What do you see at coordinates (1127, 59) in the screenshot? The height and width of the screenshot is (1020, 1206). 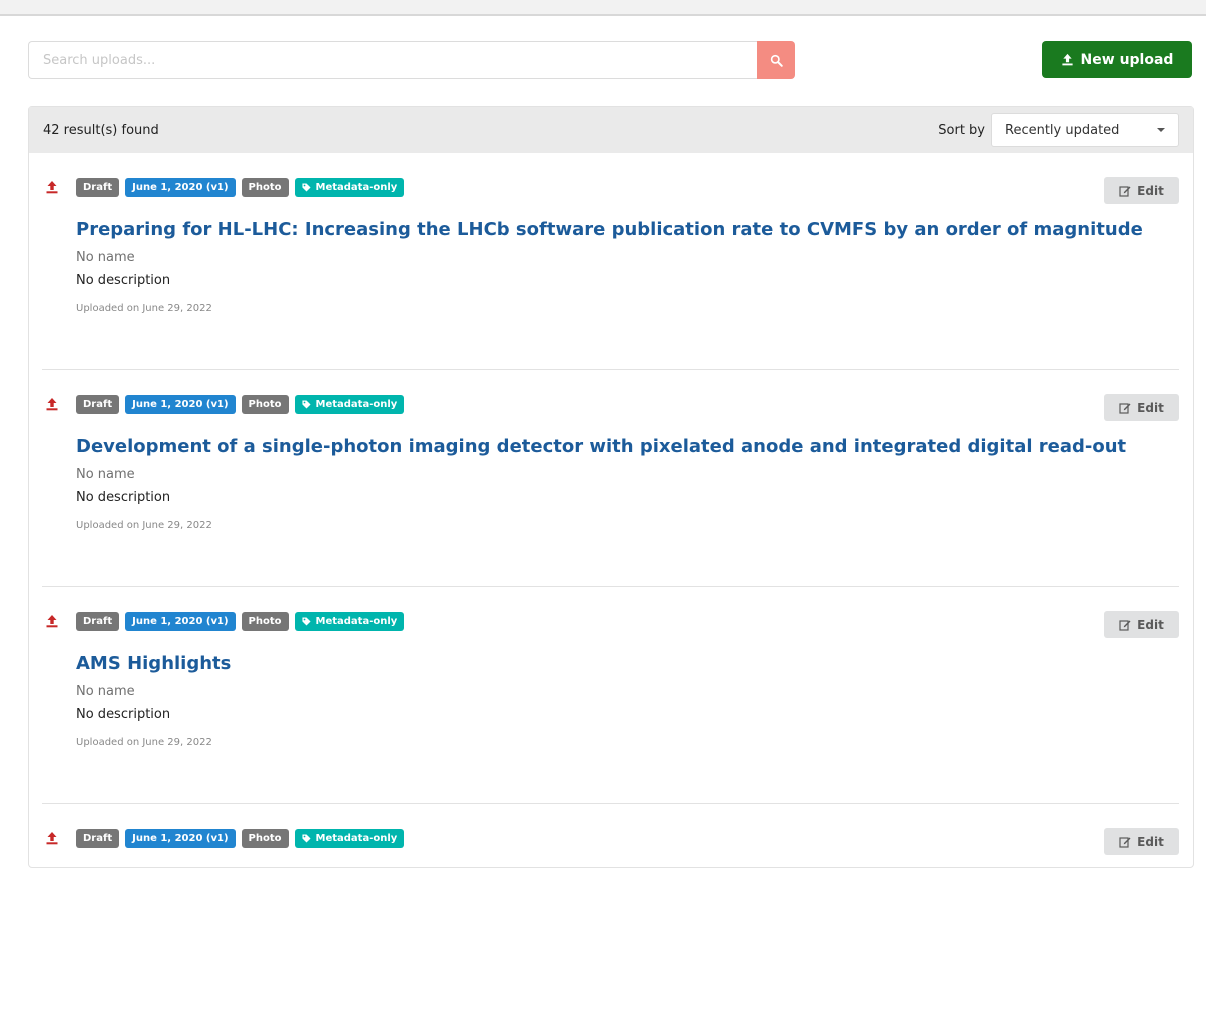 I see `new-upload-label: New upload` at bounding box center [1127, 59].